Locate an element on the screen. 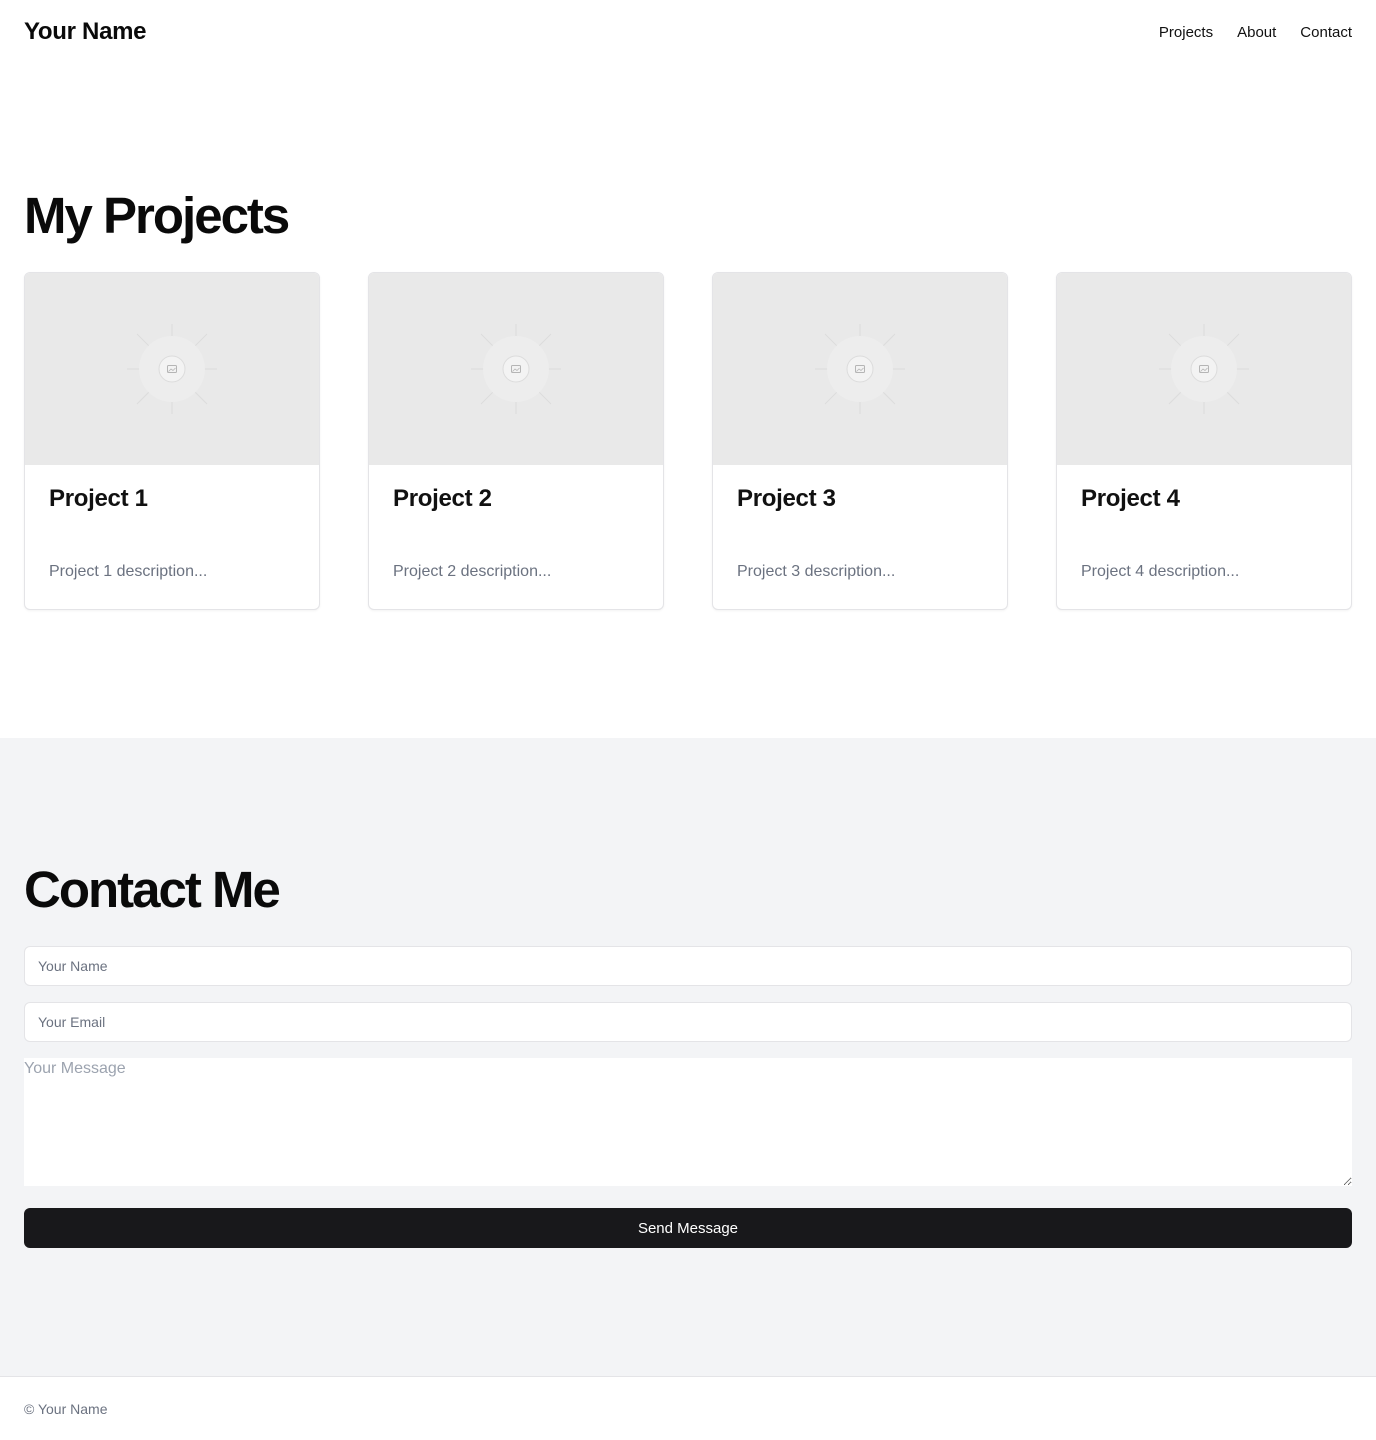 The width and height of the screenshot is (1376, 1440). contact-title: Contact Me is located at coordinates (152, 889).